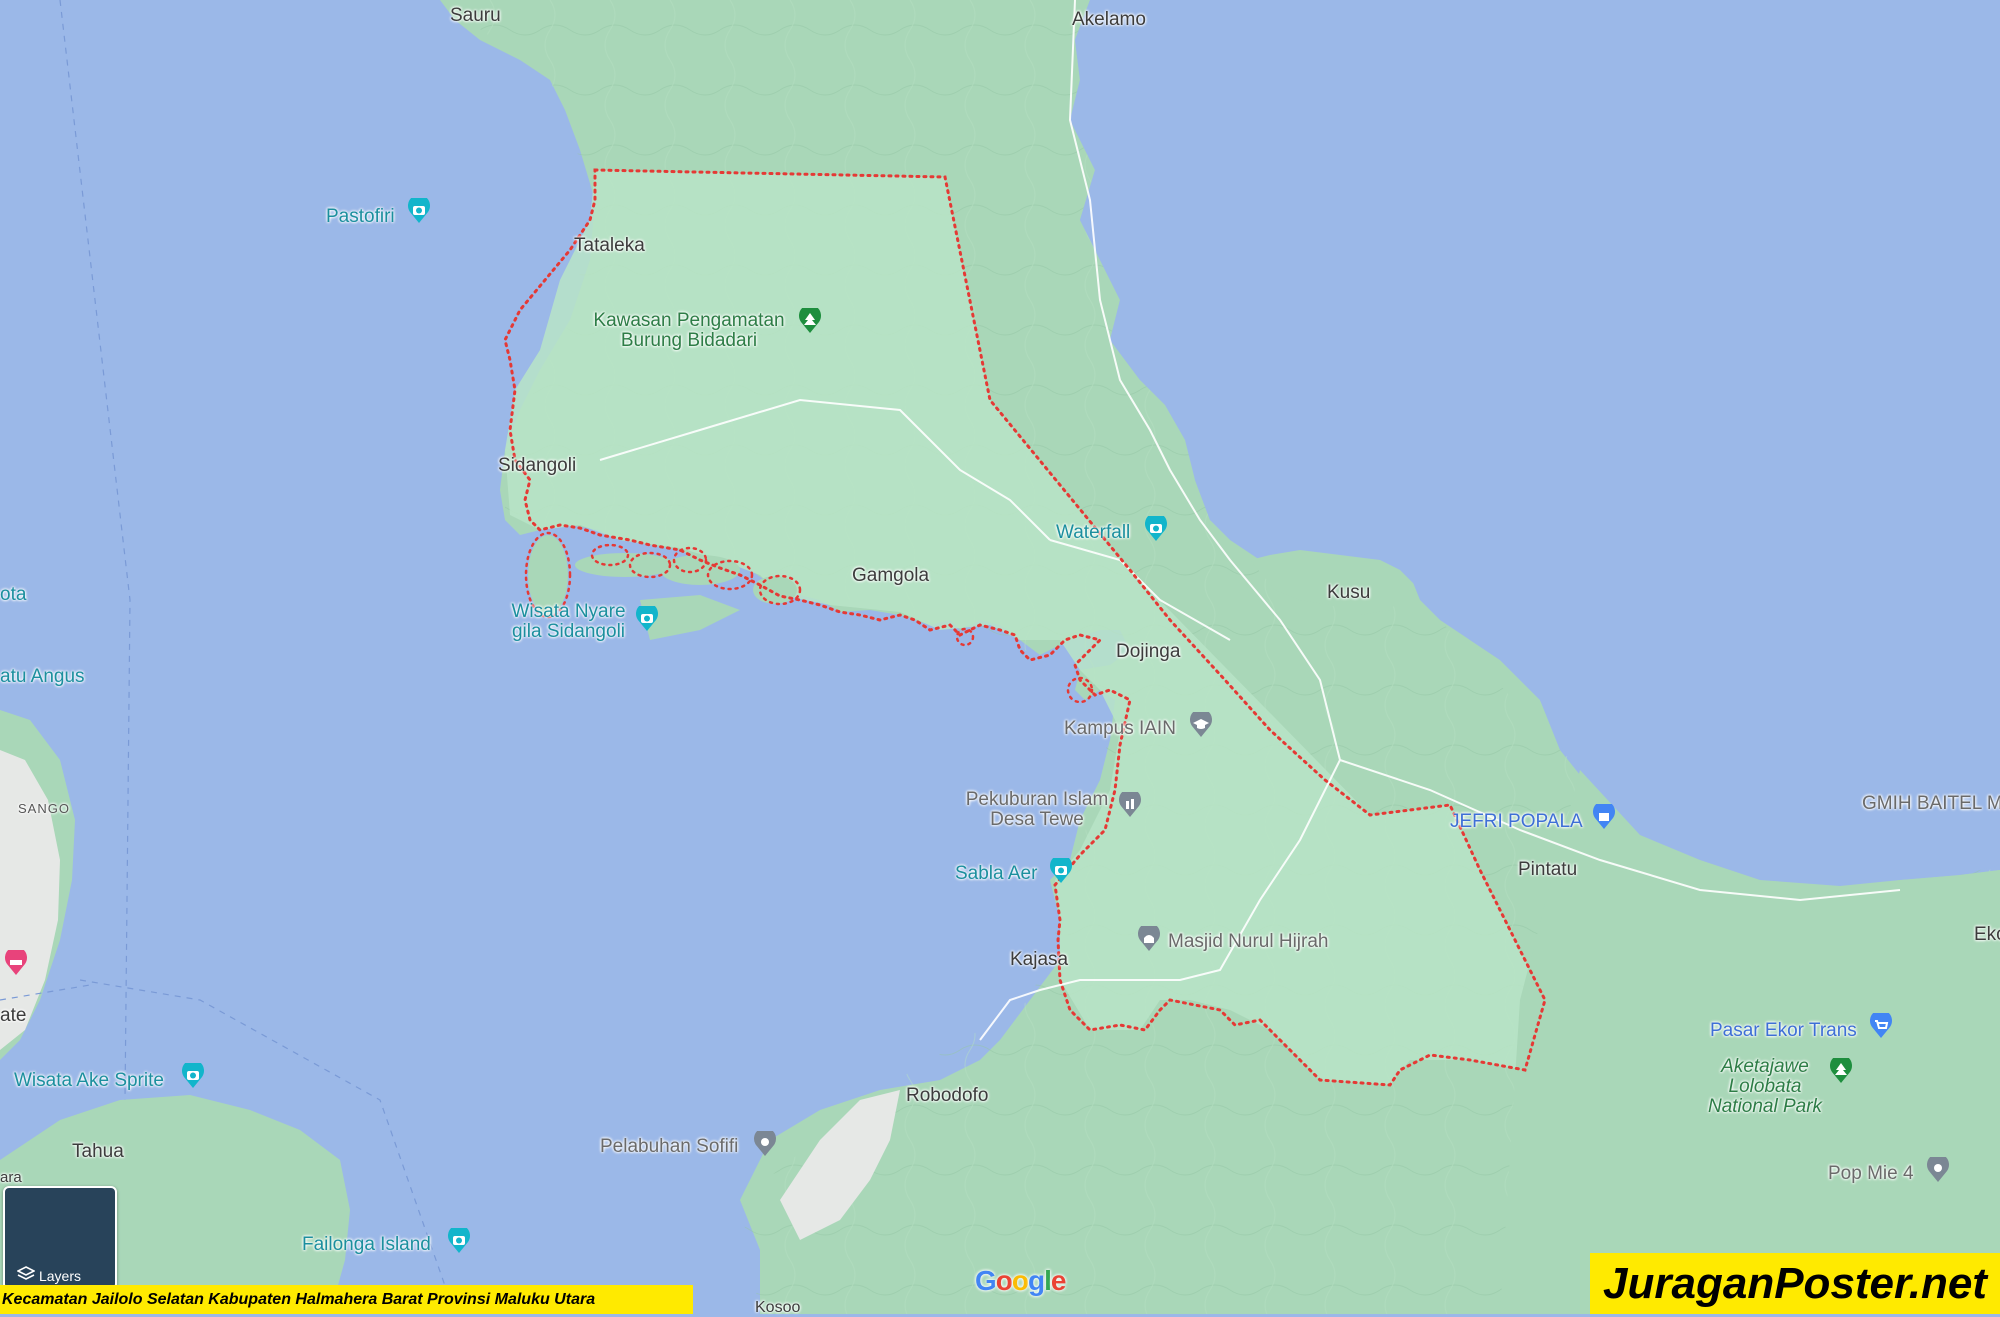 The width and height of the screenshot is (2000, 1317). I want to click on label-pastofiri: Pastofiri, so click(360, 217).